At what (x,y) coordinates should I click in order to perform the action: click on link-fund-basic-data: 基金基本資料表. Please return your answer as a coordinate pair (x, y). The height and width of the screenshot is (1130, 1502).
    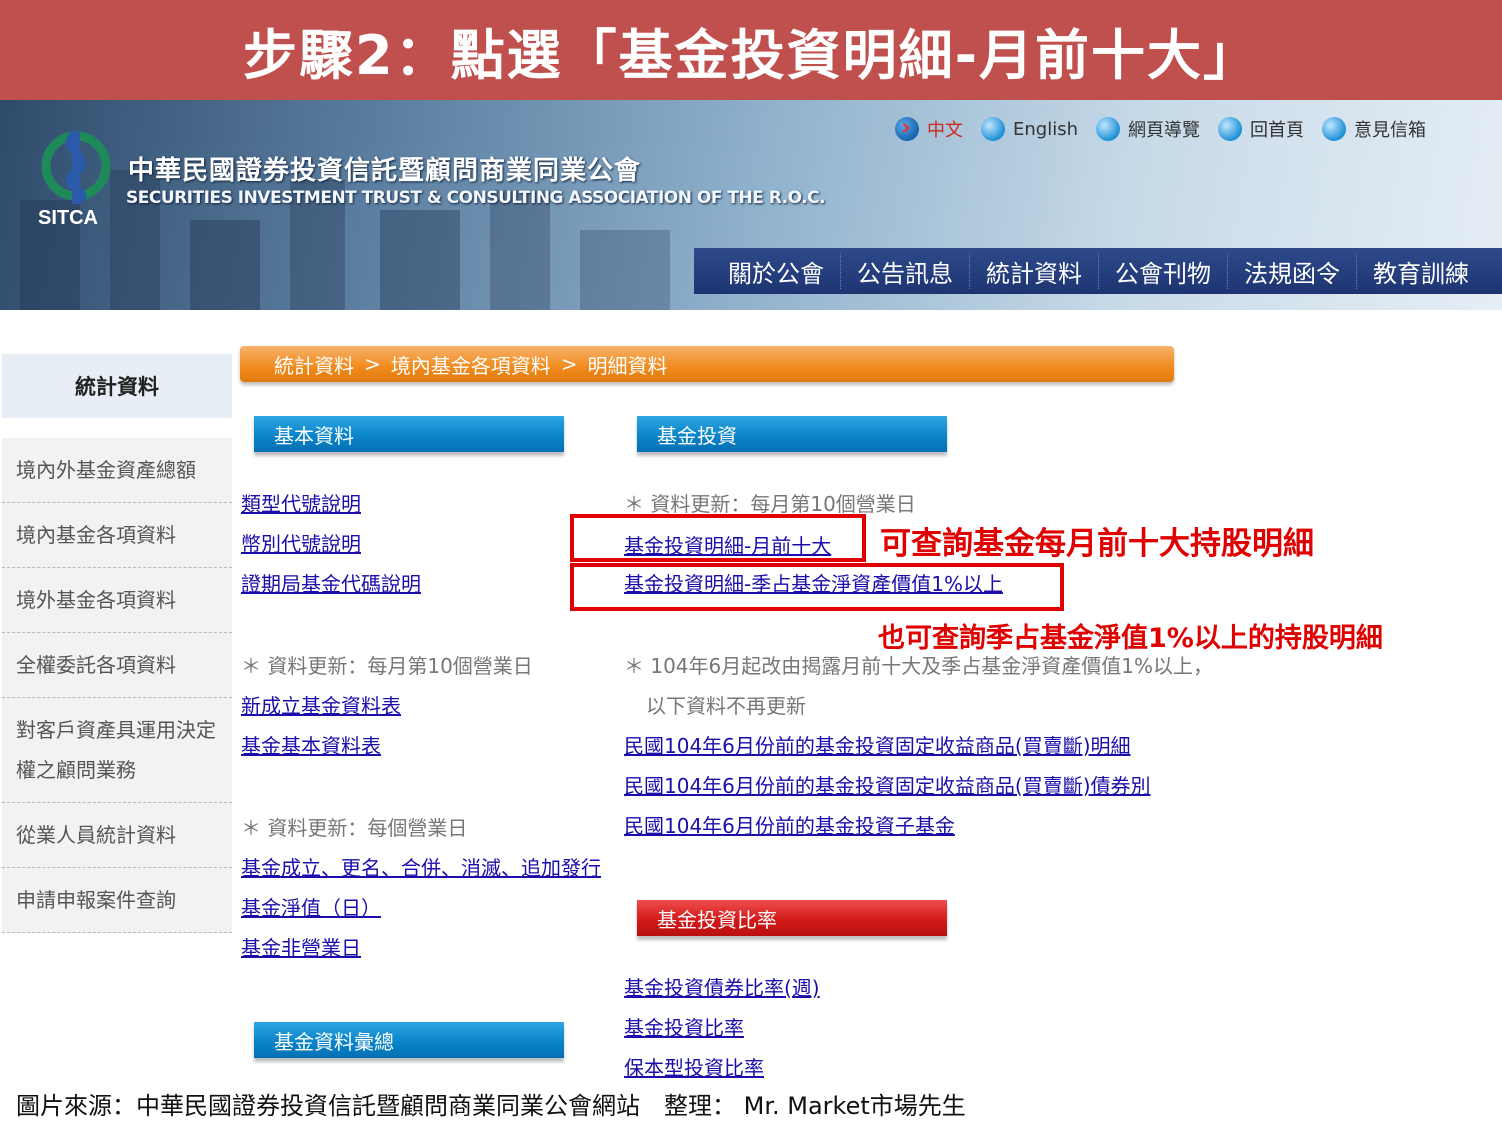
    Looking at the image, I should click on (311, 744).